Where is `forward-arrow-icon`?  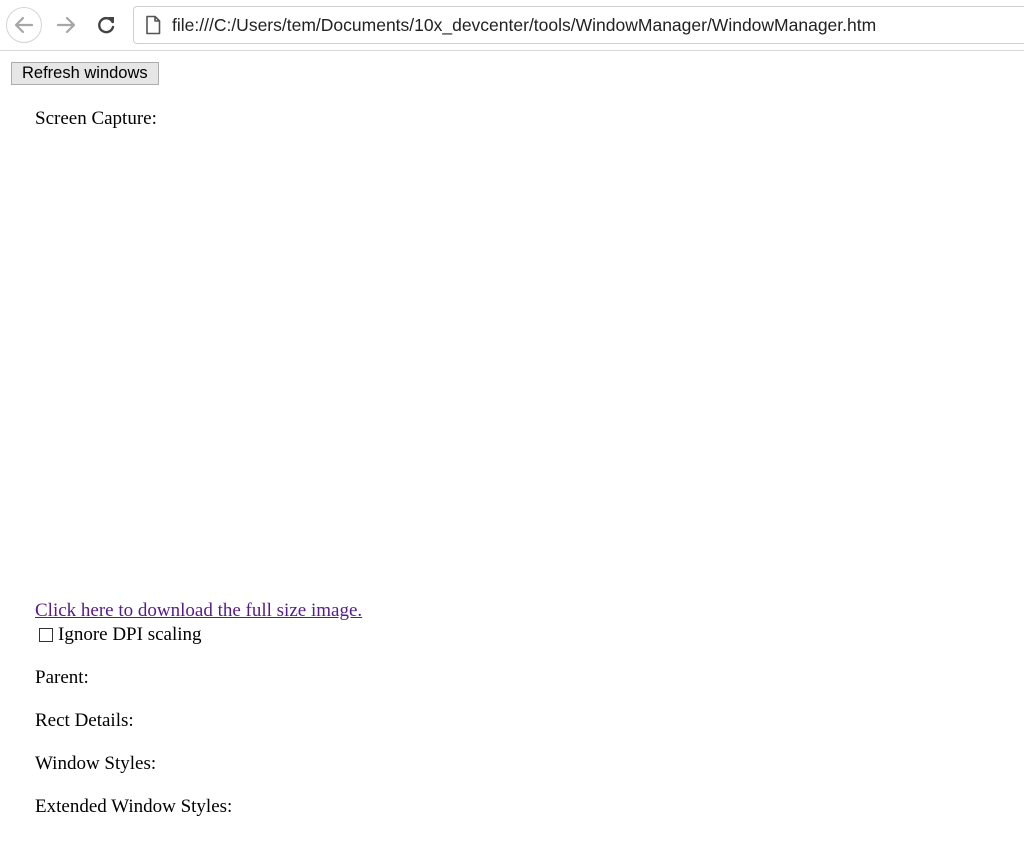 forward-arrow-icon is located at coordinates (66, 25).